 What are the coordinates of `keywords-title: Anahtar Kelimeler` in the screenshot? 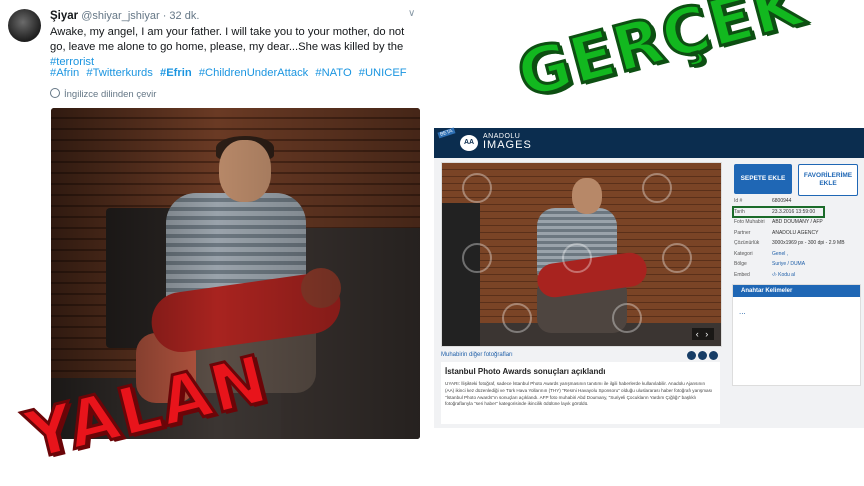 It's located at (796, 291).